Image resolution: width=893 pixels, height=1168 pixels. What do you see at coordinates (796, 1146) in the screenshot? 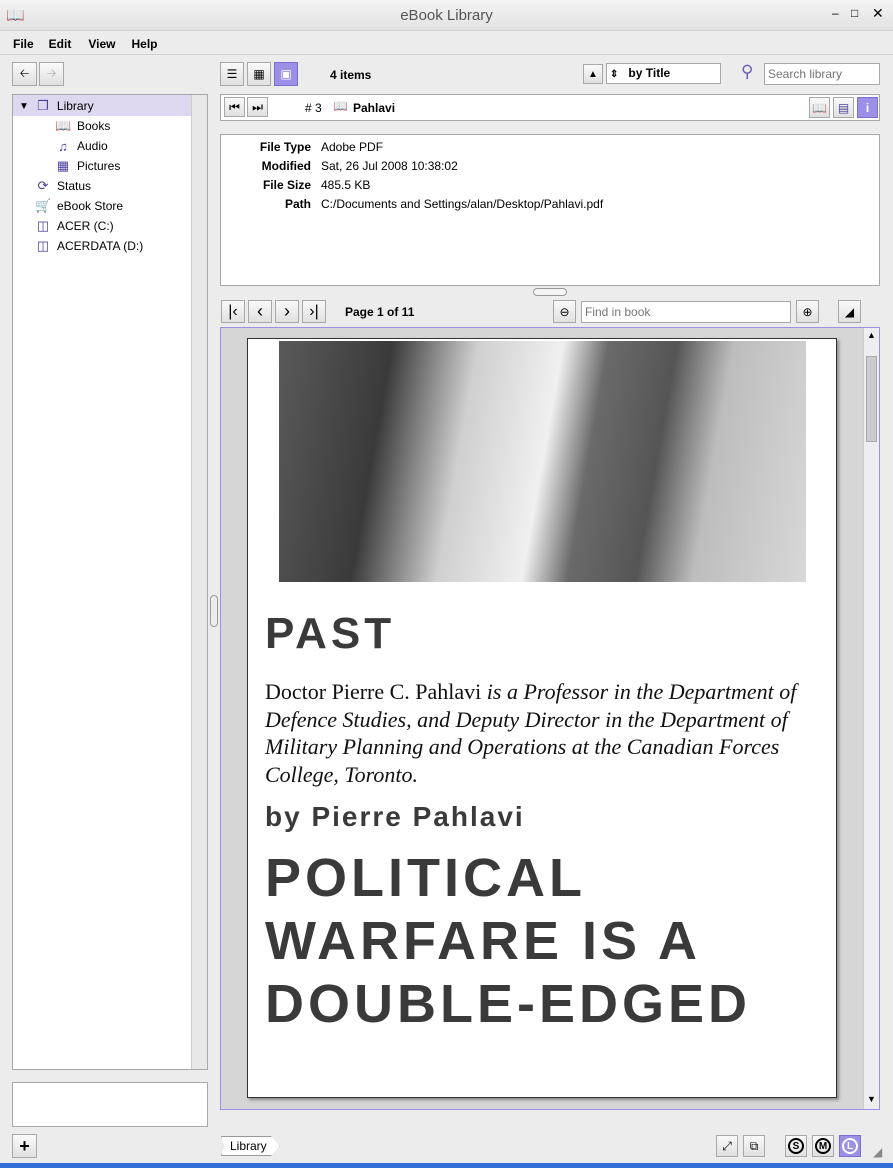
I see `size-small-button: S` at bounding box center [796, 1146].